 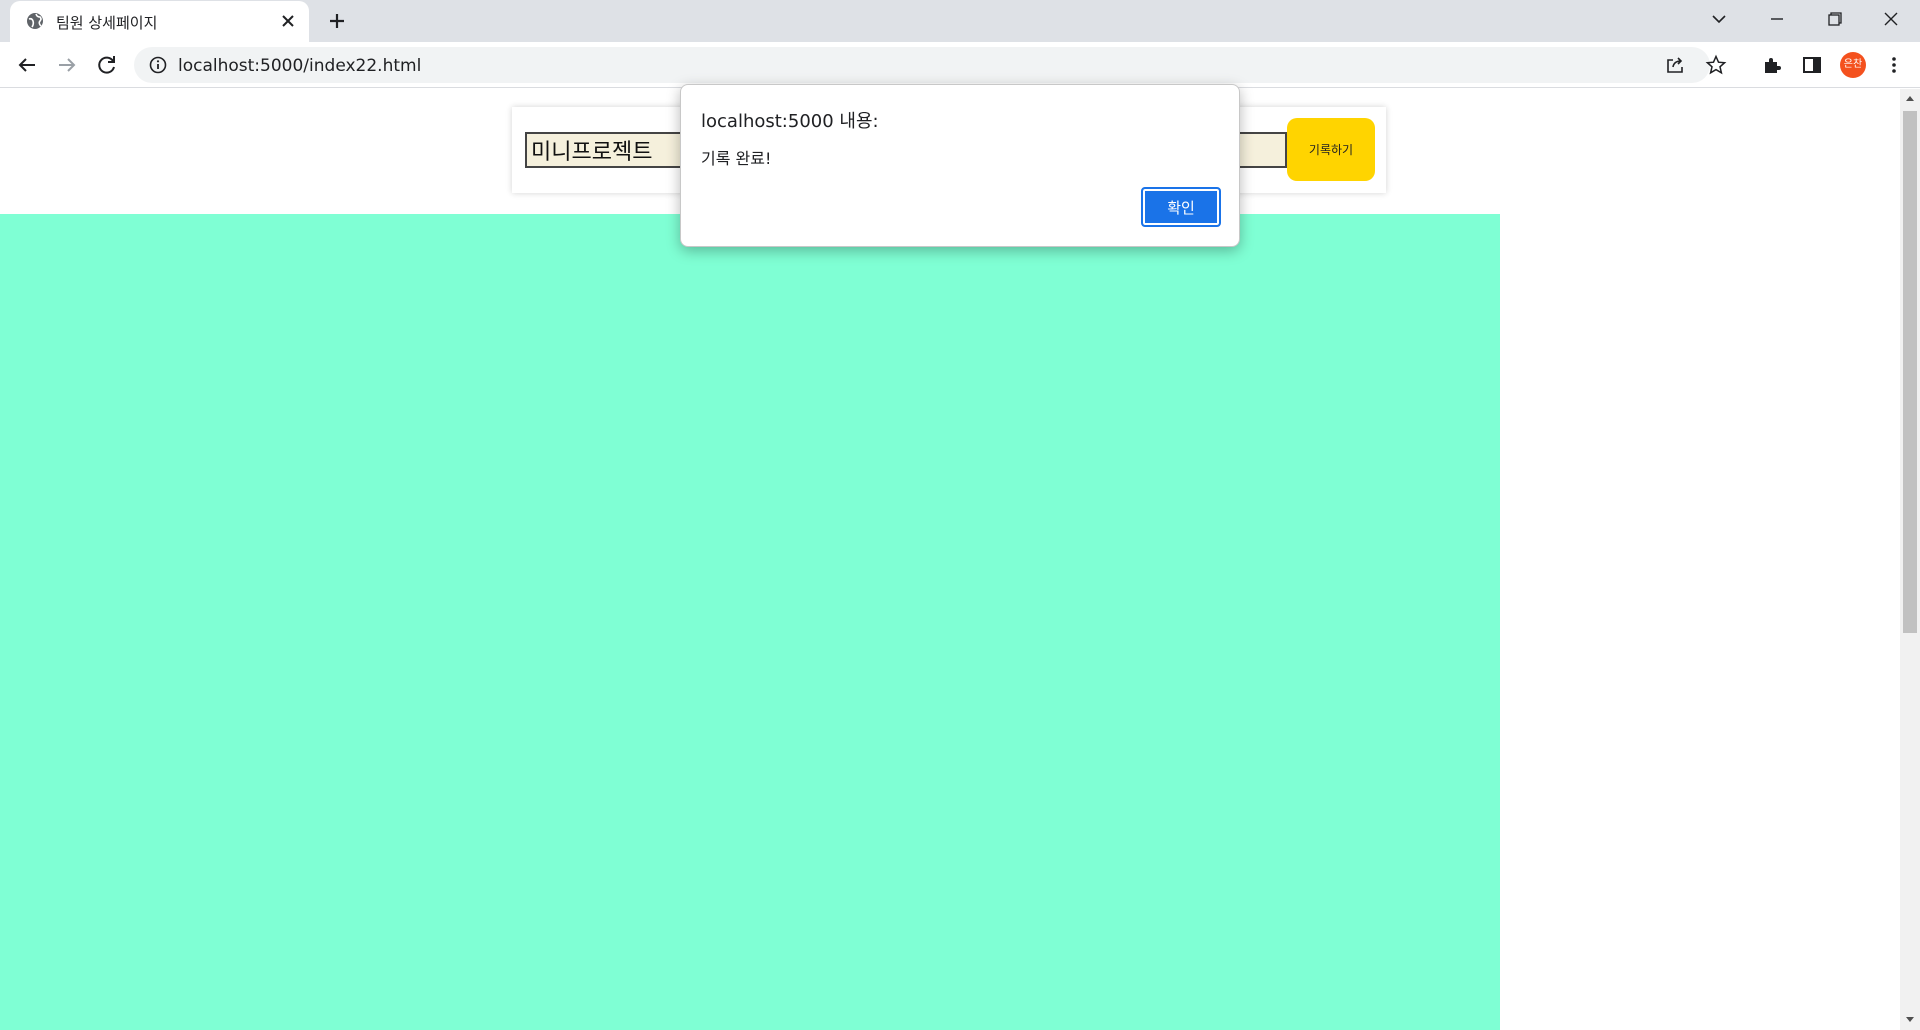 What do you see at coordinates (337, 21) in the screenshot?
I see `plus-icon` at bounding box center [337, 21].